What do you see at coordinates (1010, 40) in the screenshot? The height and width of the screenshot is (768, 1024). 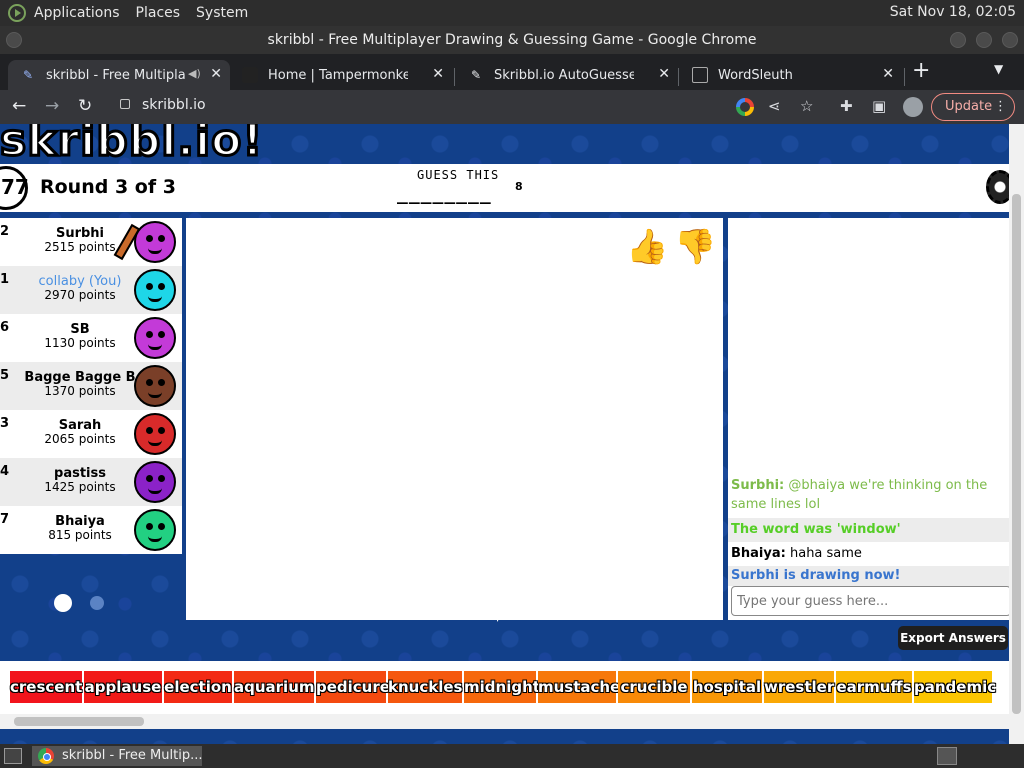 I see `close-window-button` at bounding box center [1010, 40].